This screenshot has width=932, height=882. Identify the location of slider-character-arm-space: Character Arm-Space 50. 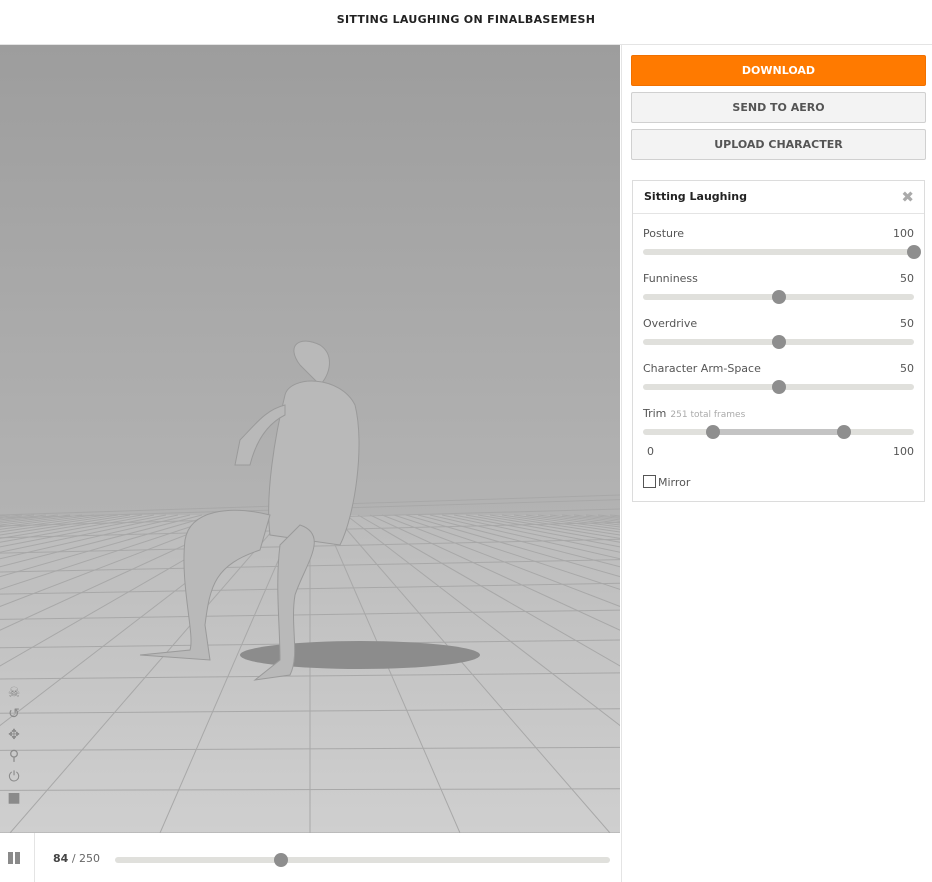
(778, 378).